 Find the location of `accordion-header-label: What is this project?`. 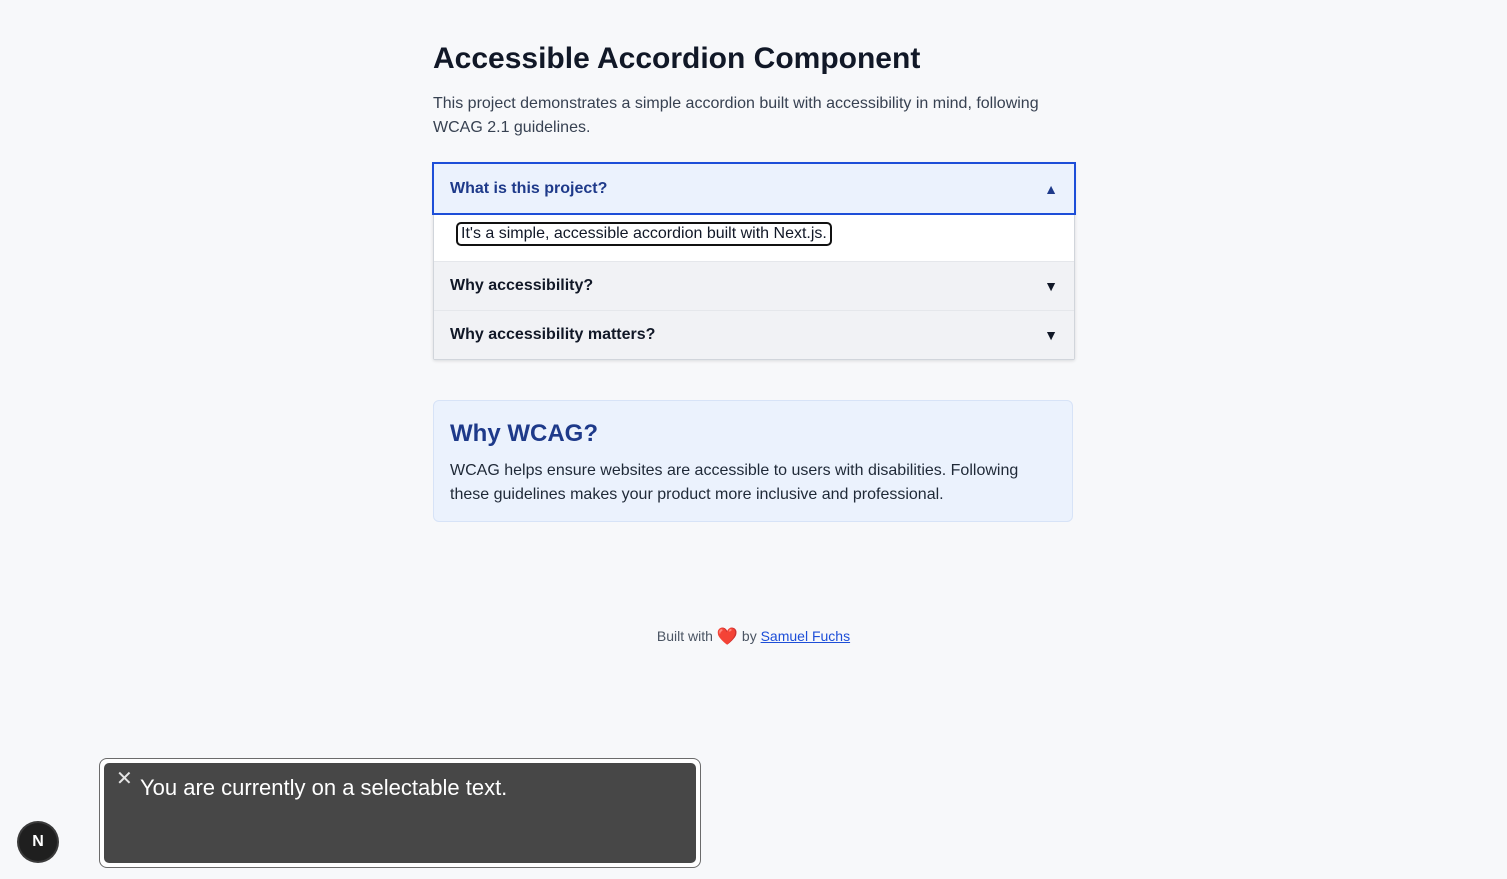

accordion-header-label: What is this project? is located at coordinates (529, 188).